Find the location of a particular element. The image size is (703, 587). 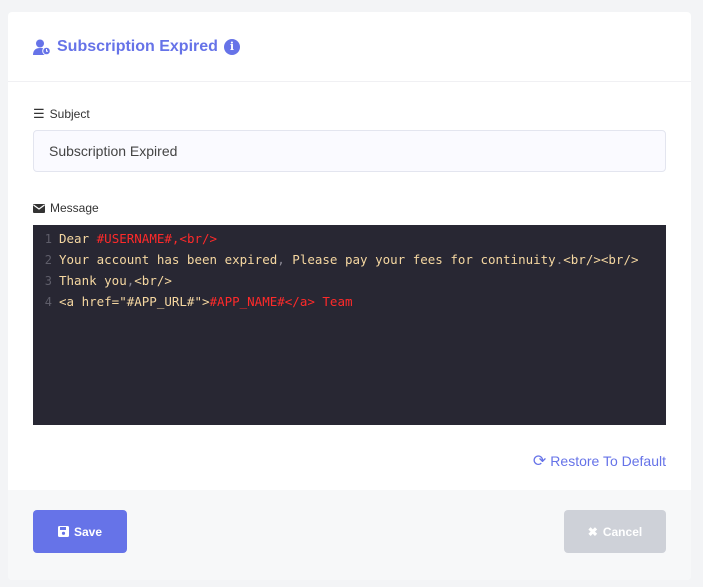

floppy-disk-icon is located at coordinates (63, 531).